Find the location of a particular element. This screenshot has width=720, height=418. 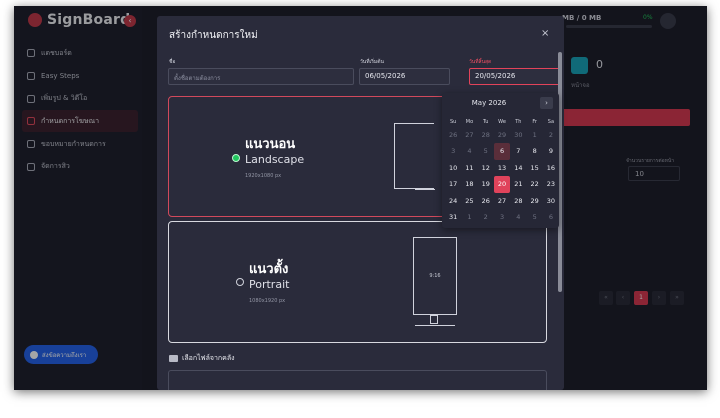

folder-icon is located at coordinates (173, 358).